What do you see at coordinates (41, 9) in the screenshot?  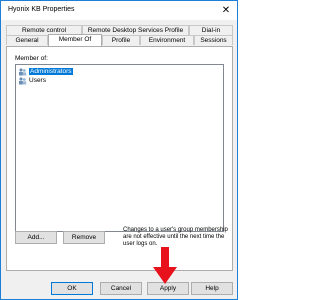 I see `window-title: Hyonix KB Properties` at bounding box center [41, 9].